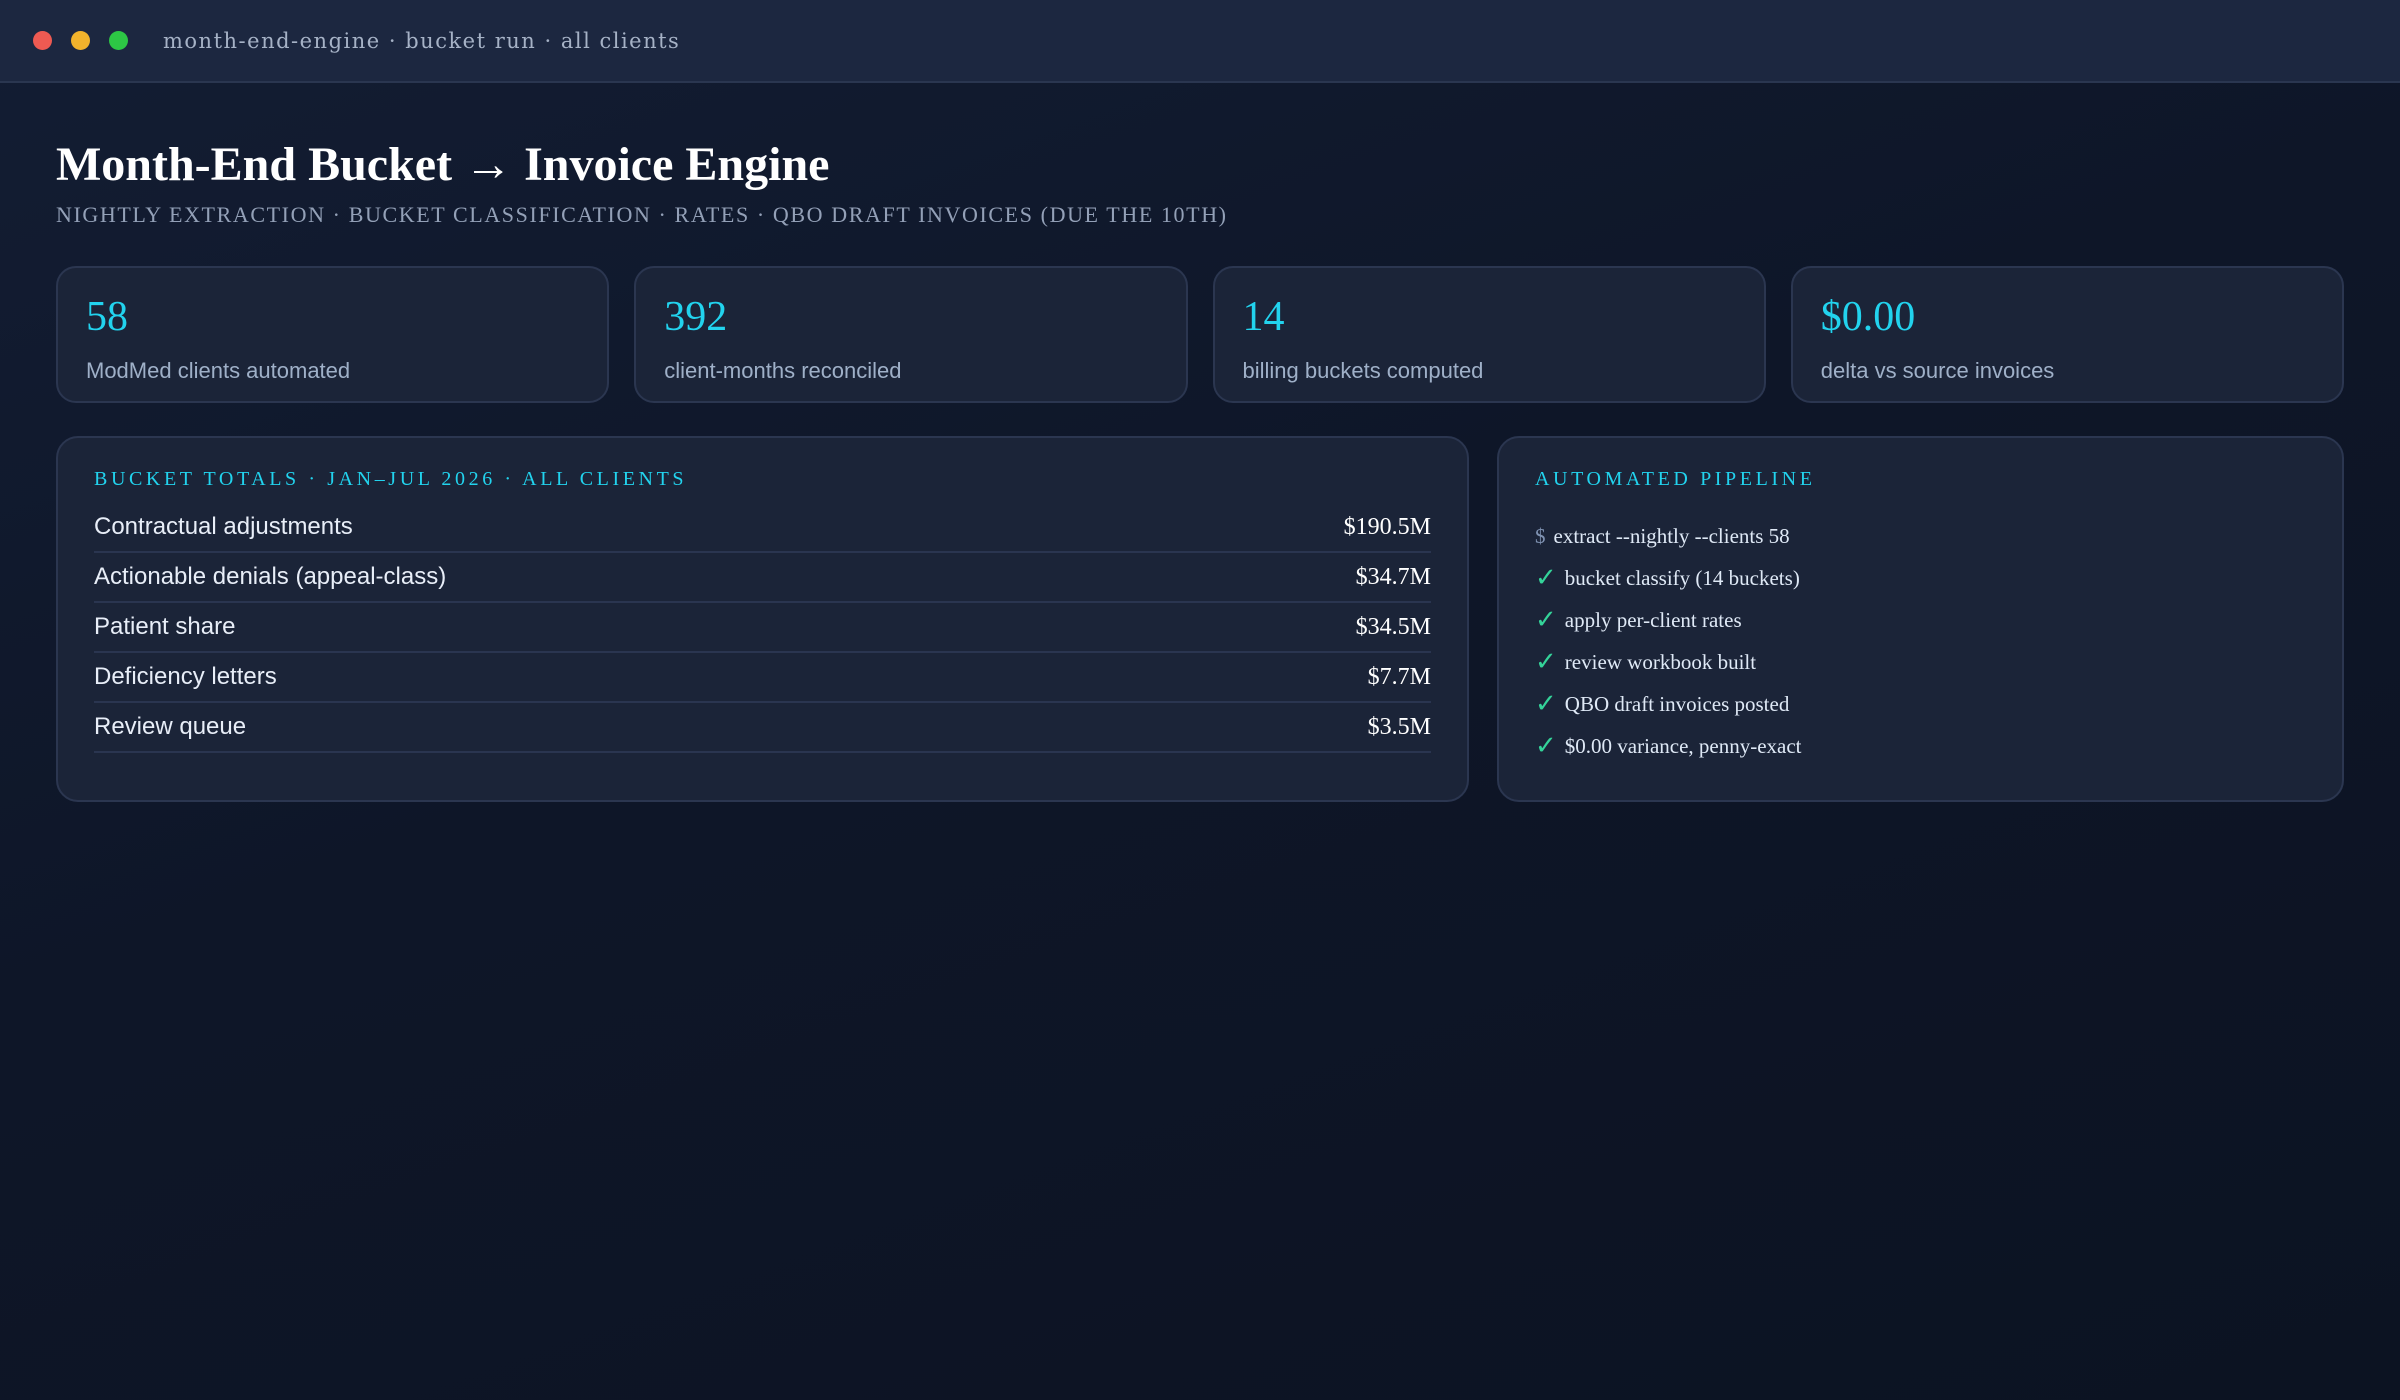 The height and width of the screenshot is (1400, 2400). I want to click on prompt-icon: $, so click(1540, 535).